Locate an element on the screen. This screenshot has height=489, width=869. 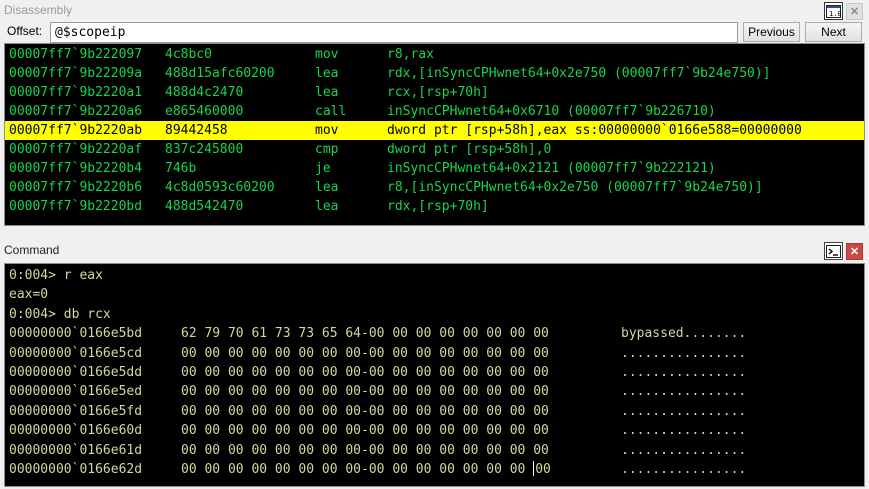
memory-address: 00000000`0166e60d is located at coordinates (76, 431).